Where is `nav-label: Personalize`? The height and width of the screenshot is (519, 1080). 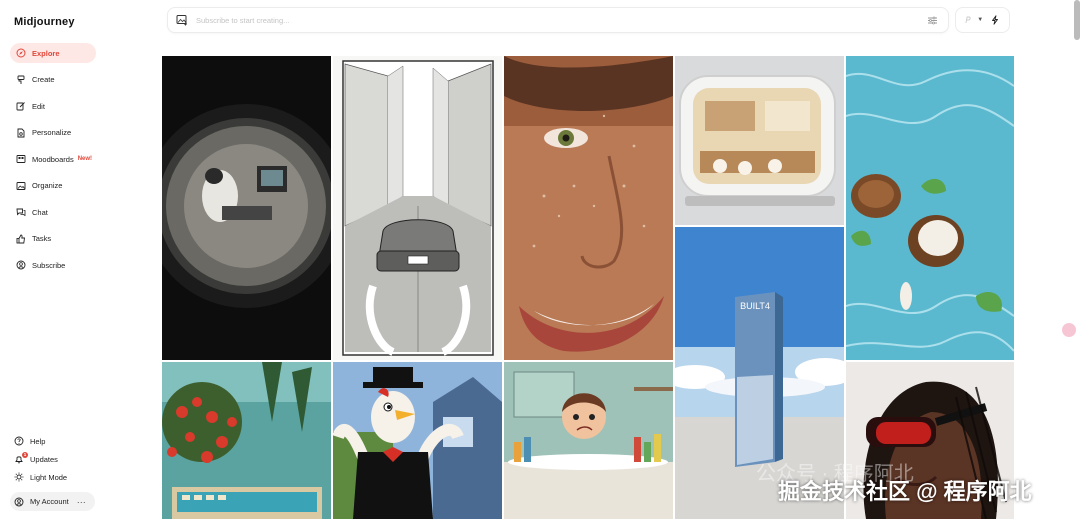
nav-label: Personalize is located at coordinates (52, 132).